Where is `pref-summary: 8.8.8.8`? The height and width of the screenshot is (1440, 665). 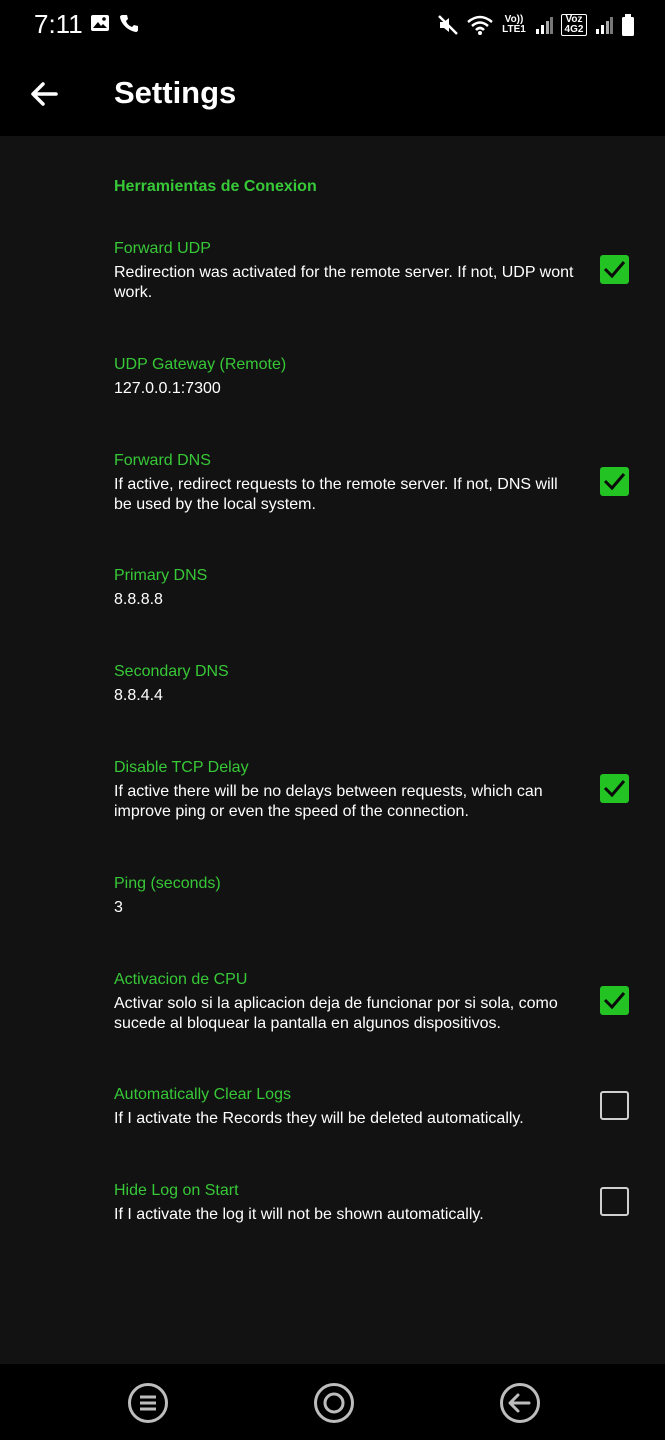
pref-summary: 8.8.8.8 is located at coordinates (138, 599).